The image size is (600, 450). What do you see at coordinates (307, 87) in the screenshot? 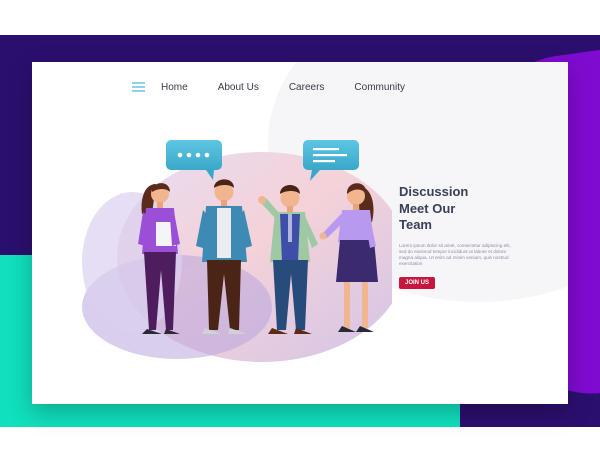
I see `nav-link-careers: Careers` at bounding box center [307, 87].